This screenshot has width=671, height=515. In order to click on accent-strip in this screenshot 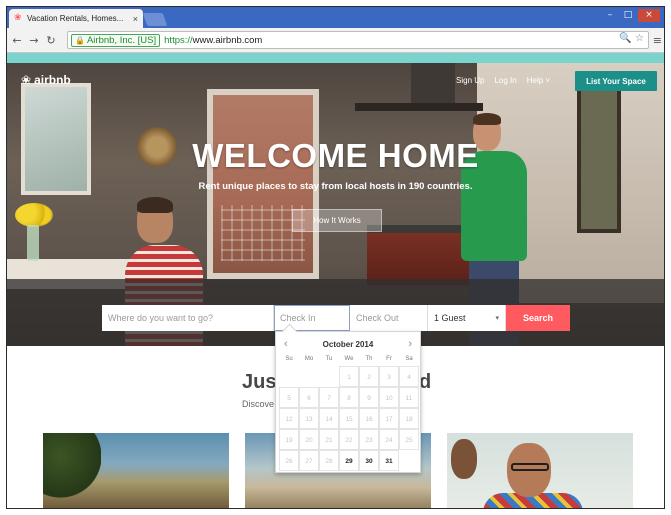, I will do `click(335, 58)`.